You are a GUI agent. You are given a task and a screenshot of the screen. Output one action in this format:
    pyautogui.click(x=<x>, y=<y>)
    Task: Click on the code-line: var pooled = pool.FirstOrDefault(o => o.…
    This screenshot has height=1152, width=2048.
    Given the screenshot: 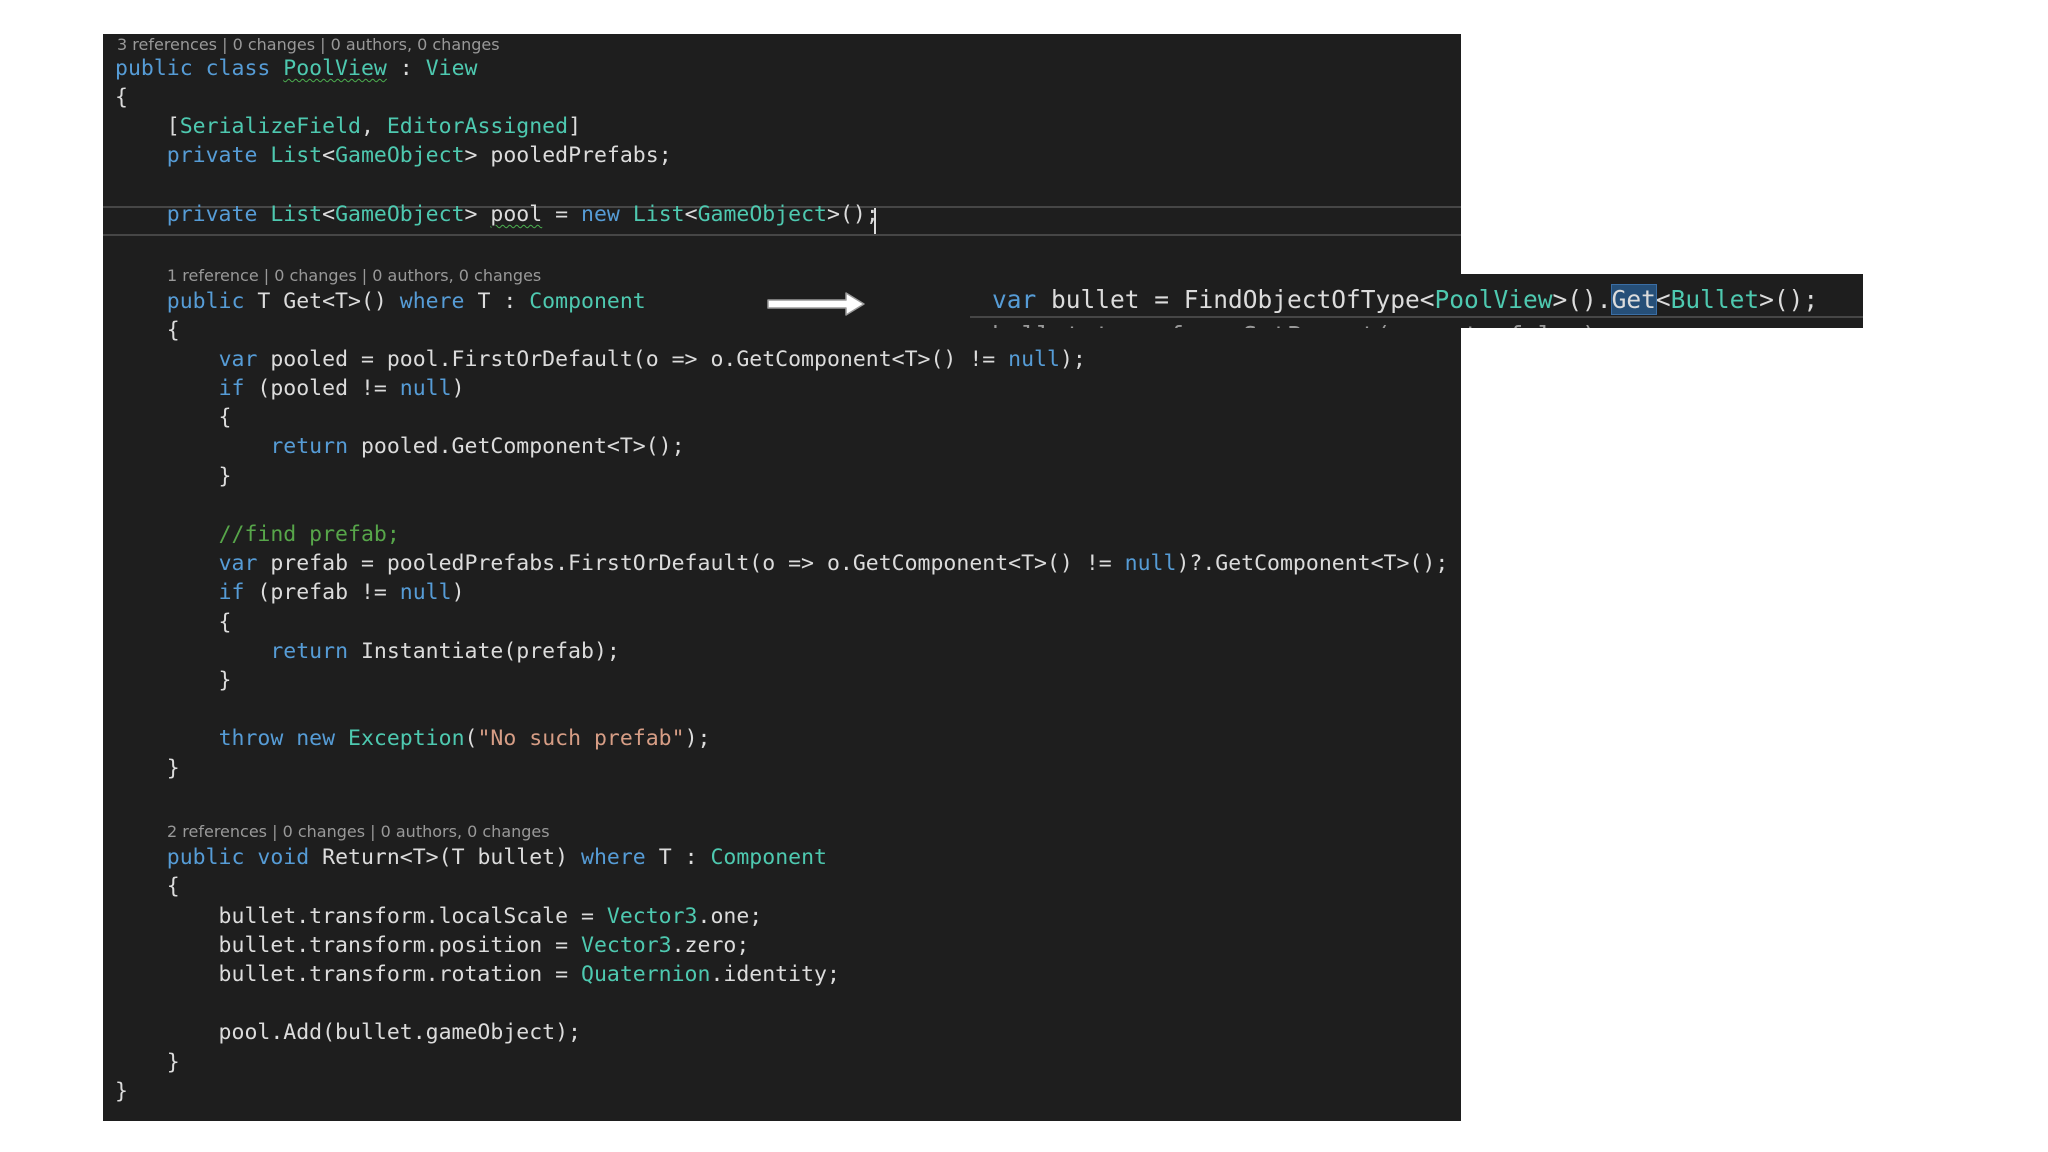 What is the action you would take?
    pyautogui.click(x=782, y=360)
    